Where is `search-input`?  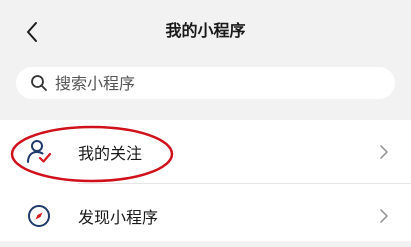 search-input is located at coordinates (205, 83).